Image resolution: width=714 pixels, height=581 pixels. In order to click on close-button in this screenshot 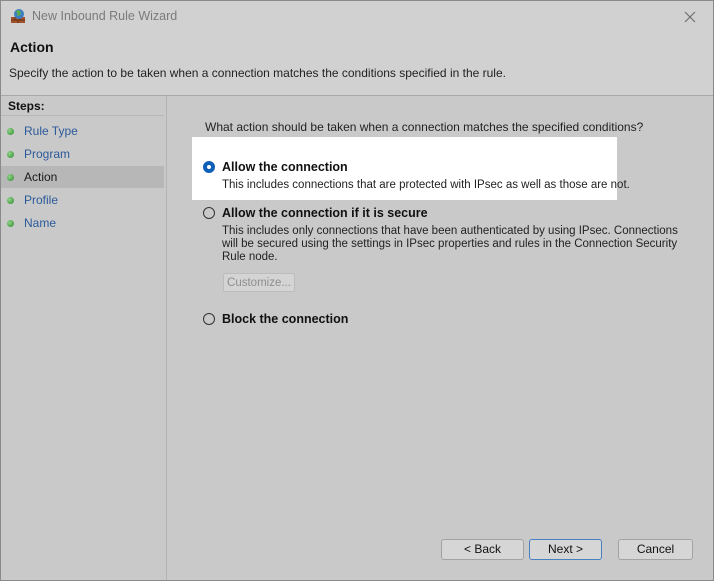, I will do `click(690, 16)`.